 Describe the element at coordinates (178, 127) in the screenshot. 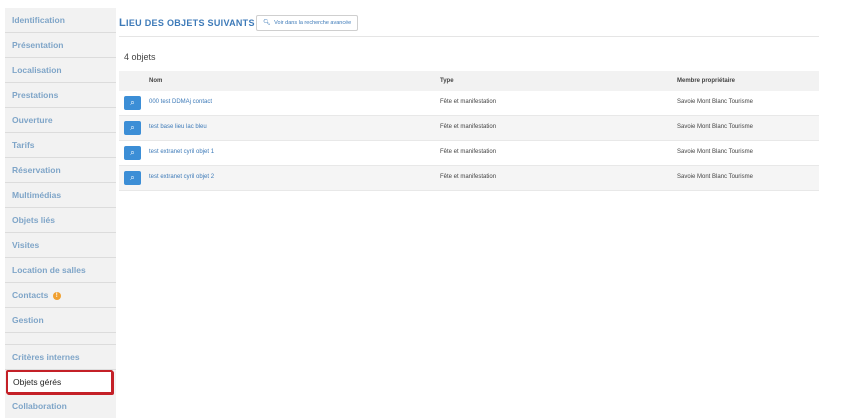

I see `object-name-link: test base lieu lac bleu` at that location.